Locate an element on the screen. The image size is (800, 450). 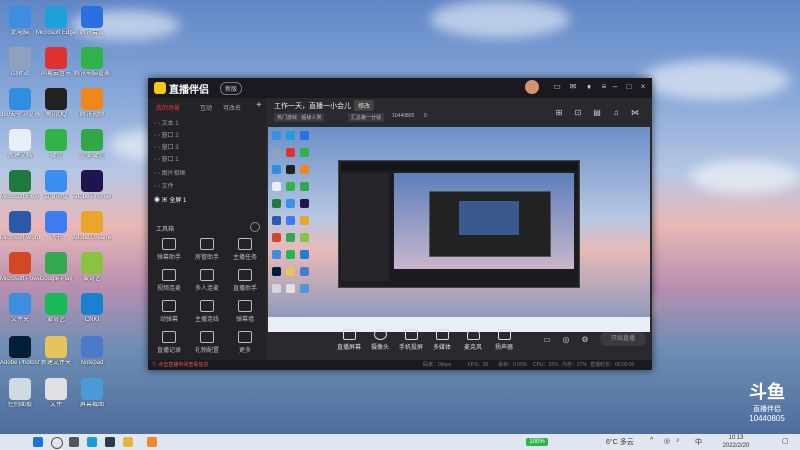
menu-icon: ≡ is located at coordinates (604, 87).